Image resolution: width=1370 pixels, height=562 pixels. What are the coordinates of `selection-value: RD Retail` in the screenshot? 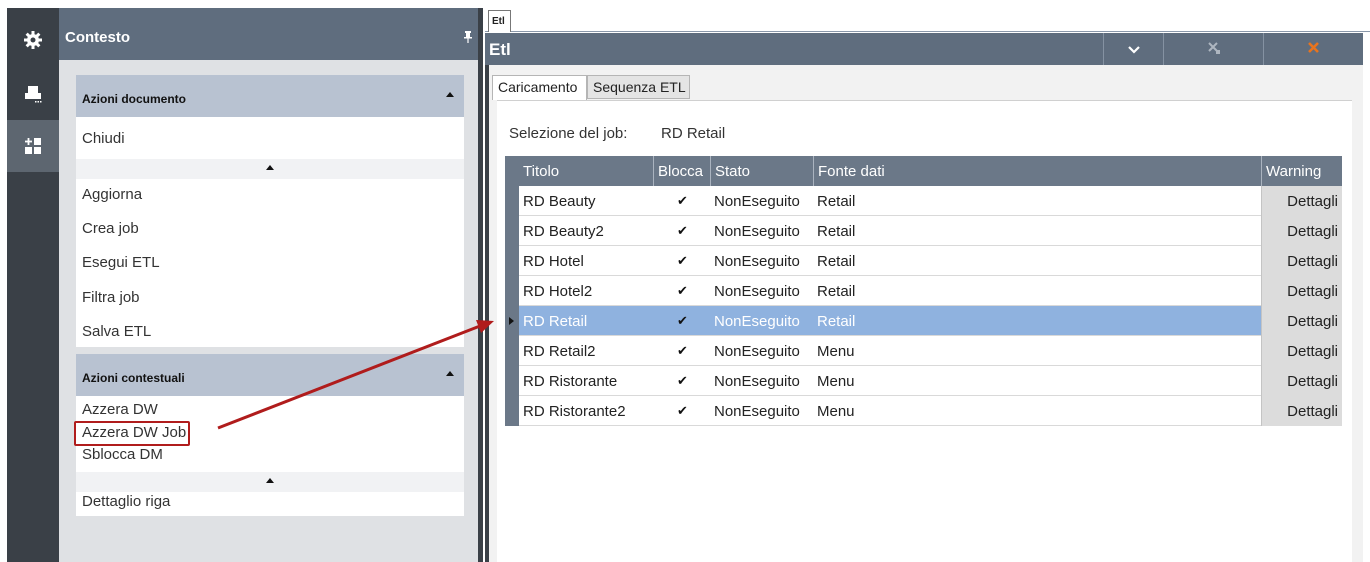 It's located at (693, 133).